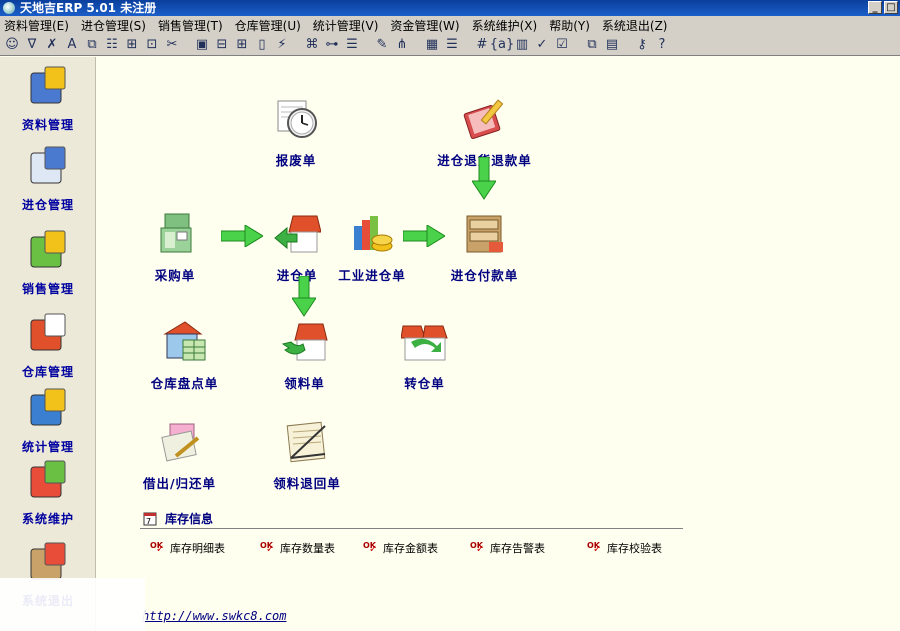 This screenshot has height=631, width=900. I want to click on menu-item: 资料管理(E), so click(36, 25).